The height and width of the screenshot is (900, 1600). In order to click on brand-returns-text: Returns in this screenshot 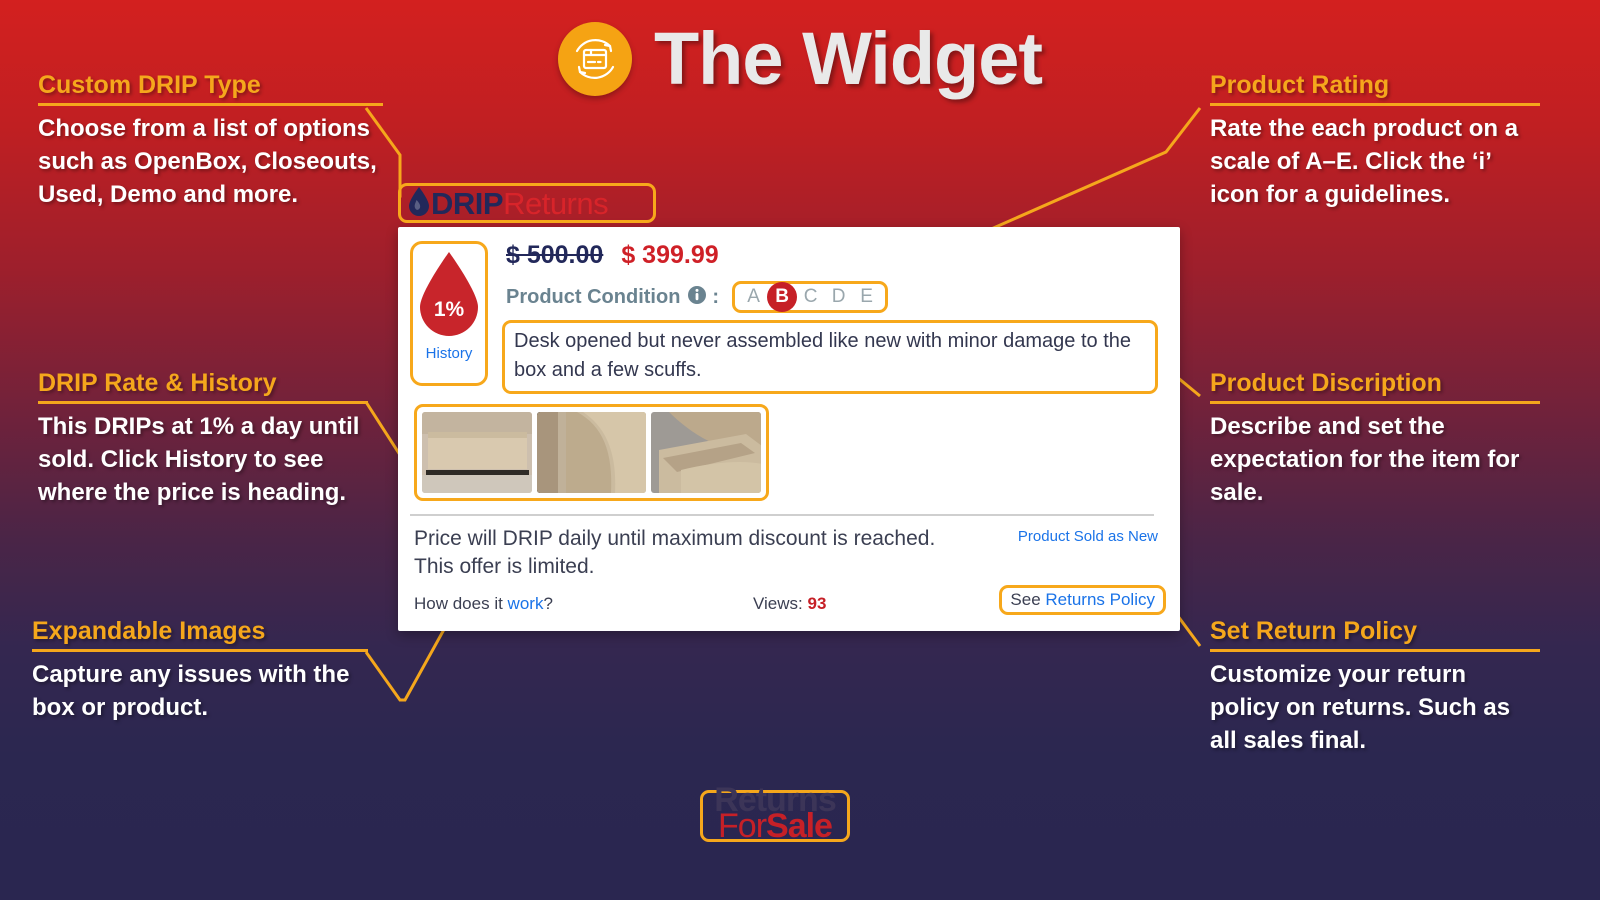, I will do `click(556, 203)`.